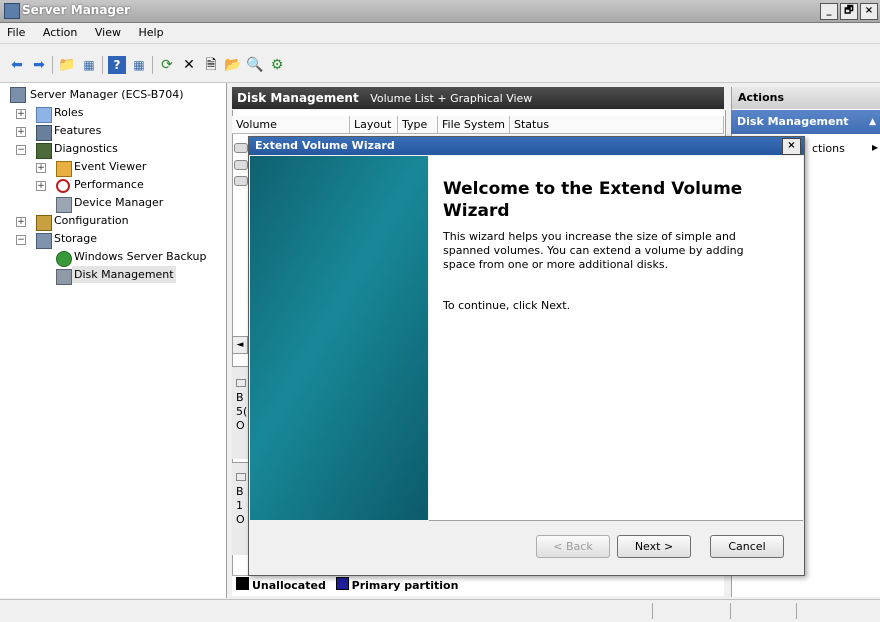 The height and width of the screenshot is (622, 880). I want to click on actions-section-disk-management: Disk Management ▲, so click(805, 122).